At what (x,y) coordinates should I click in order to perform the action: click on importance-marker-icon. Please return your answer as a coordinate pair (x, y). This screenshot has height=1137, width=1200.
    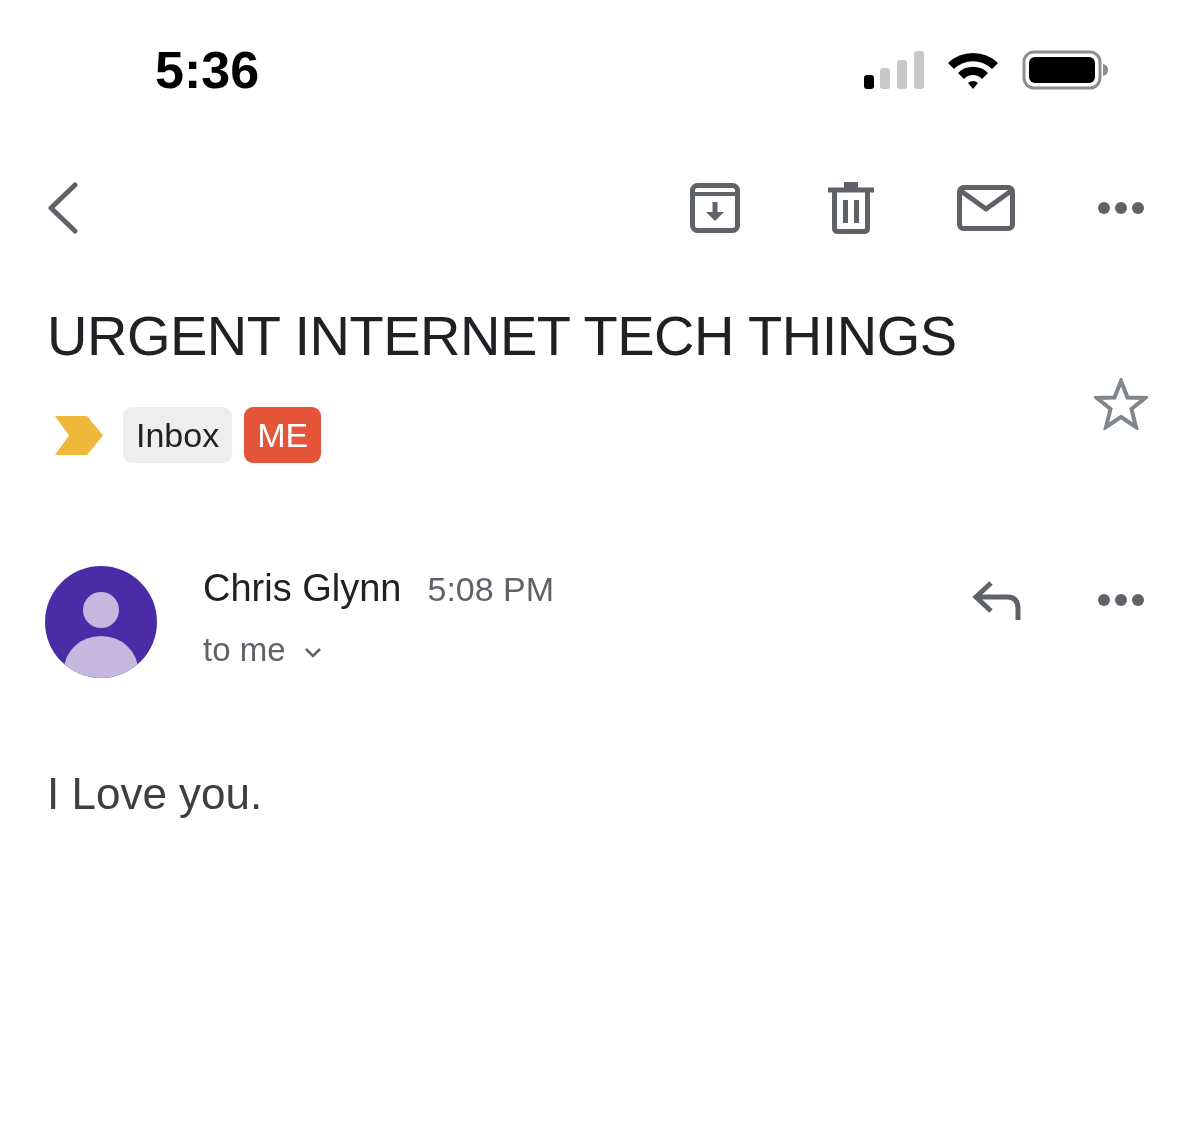
    Looking at the image, I should click on (79, 435).